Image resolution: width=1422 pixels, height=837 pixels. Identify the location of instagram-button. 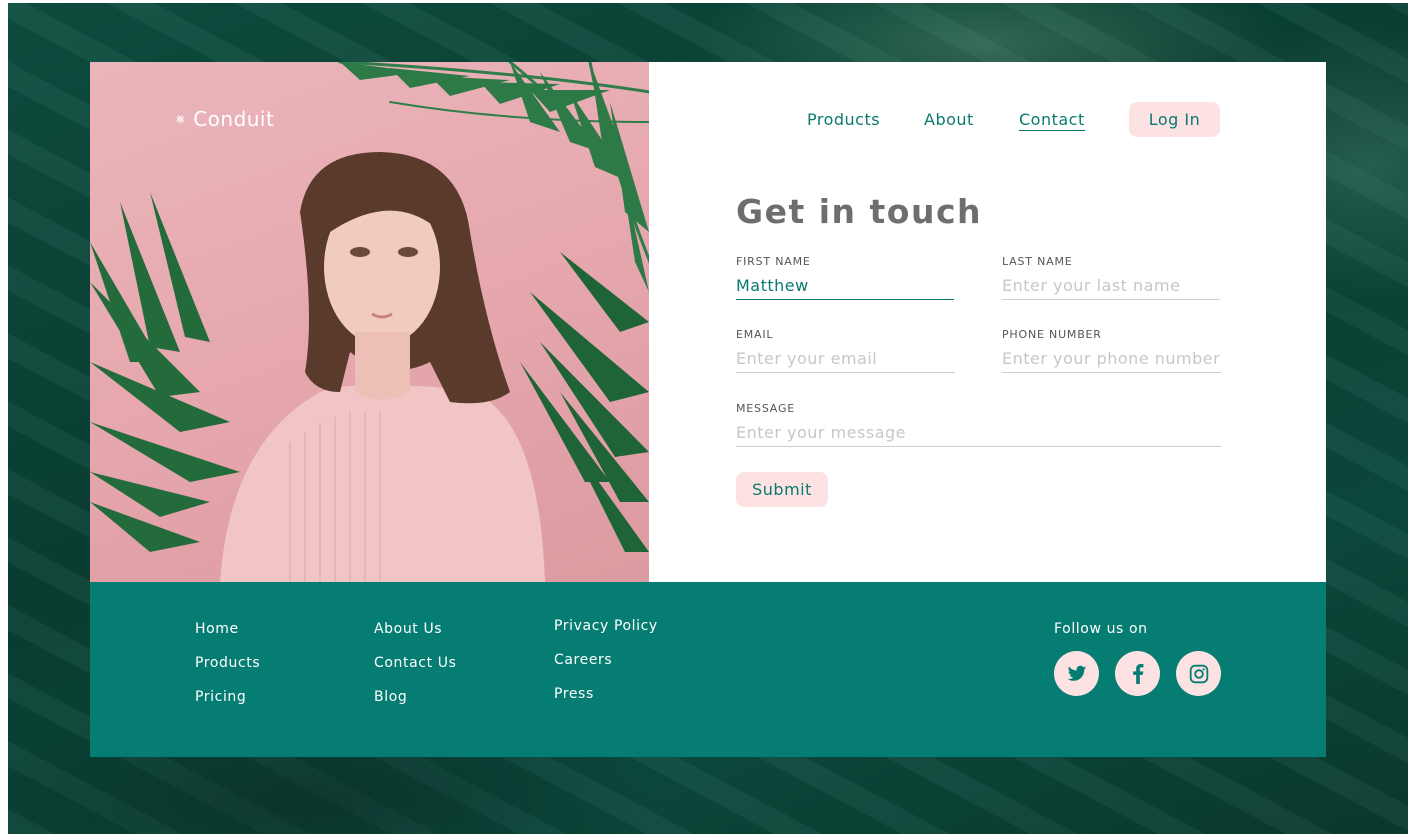
(1198, 673).